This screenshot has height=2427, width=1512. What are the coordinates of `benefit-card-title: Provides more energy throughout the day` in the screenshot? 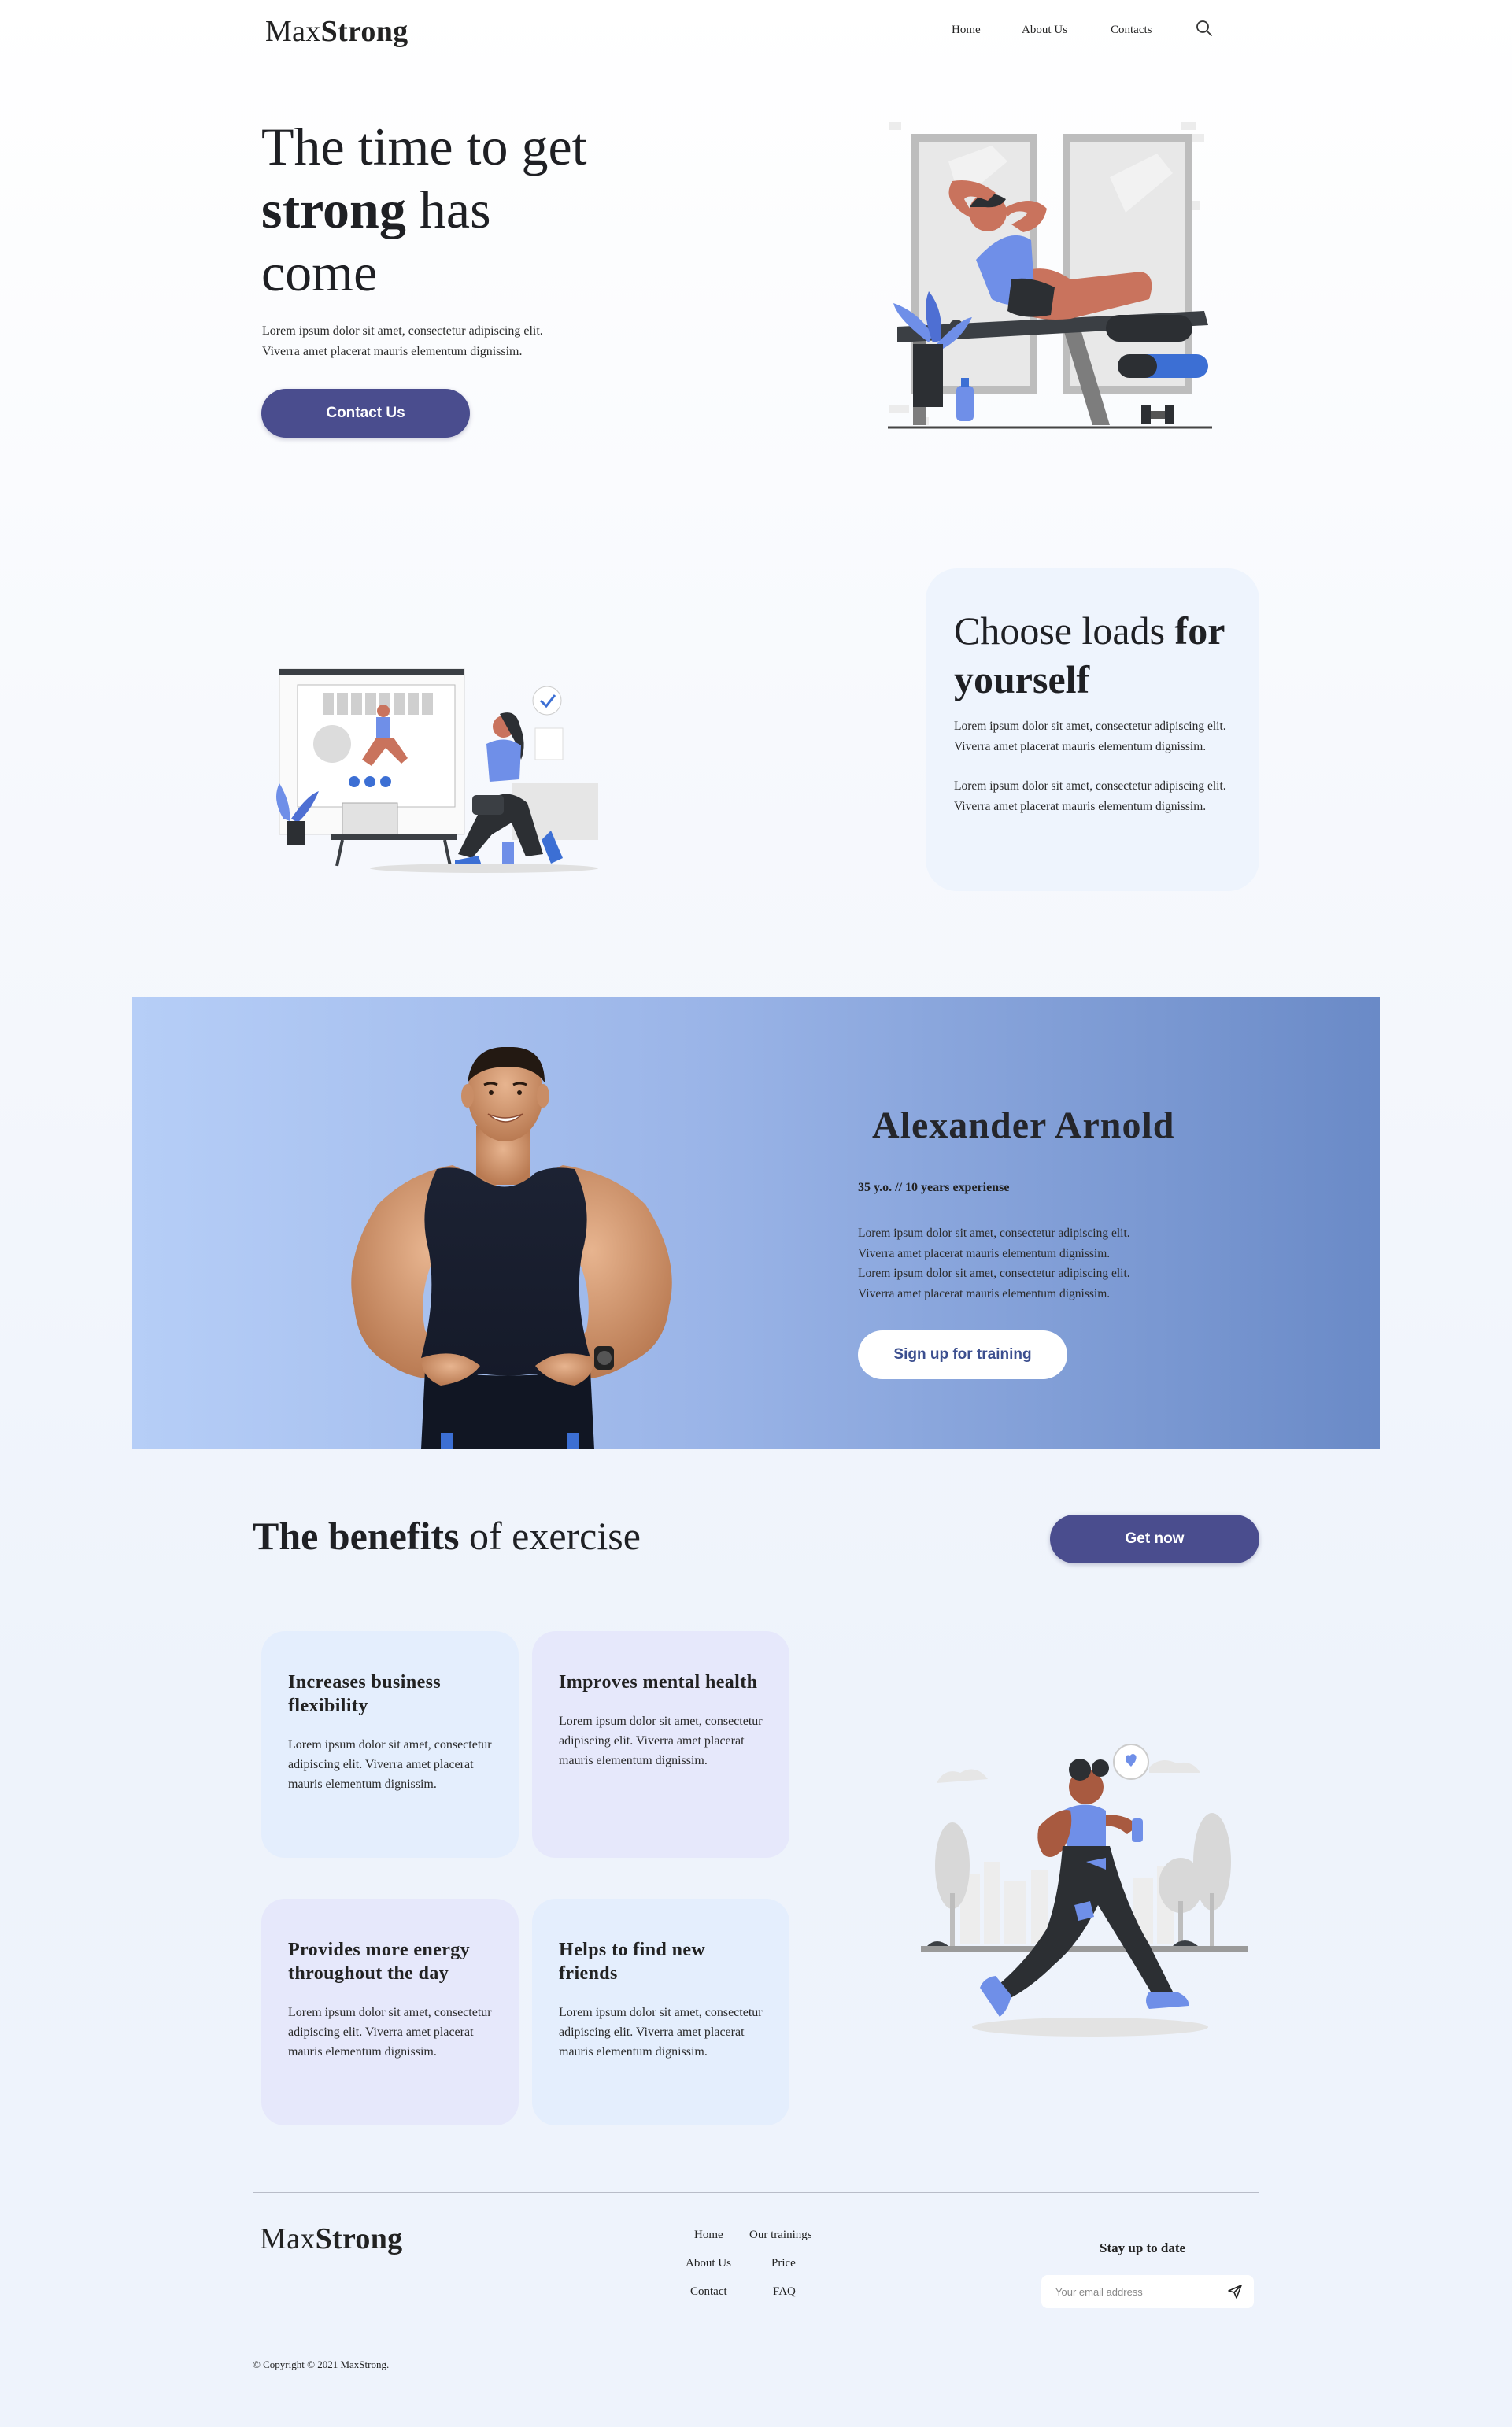 It's located at (379, 1962).